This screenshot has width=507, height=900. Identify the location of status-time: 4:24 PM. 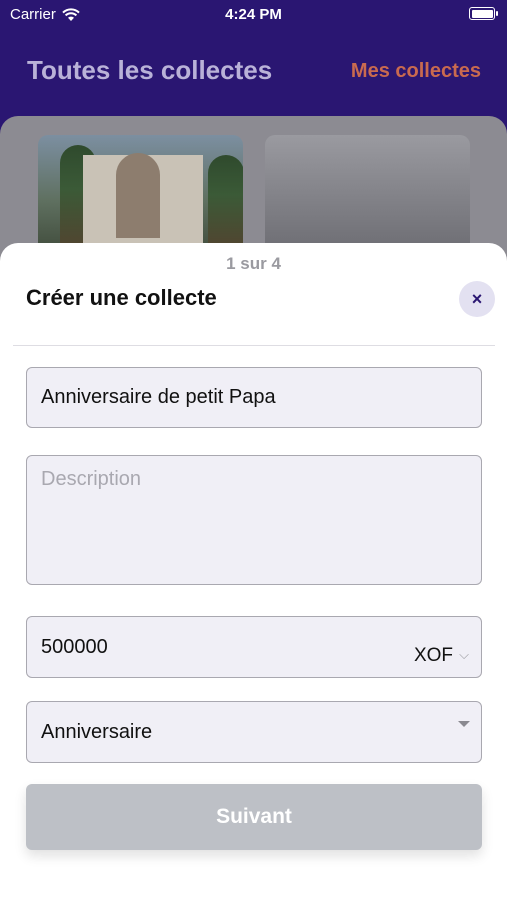
(253, 14).